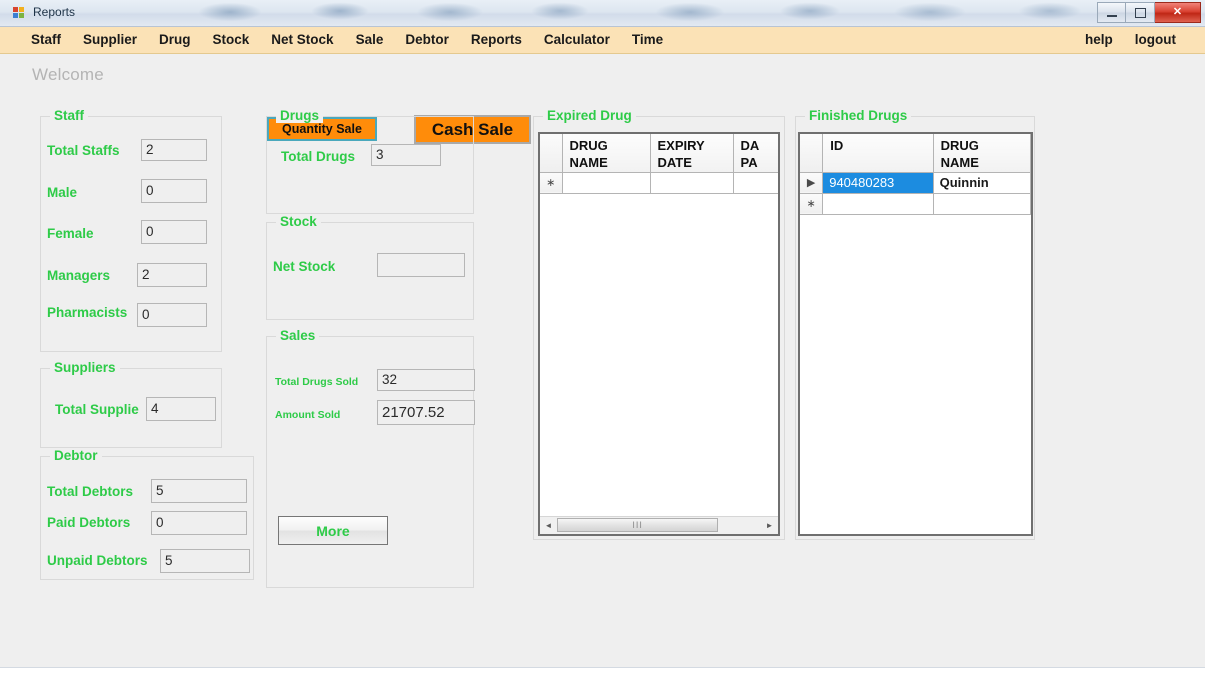  I want to click on table-header-row: ID DRUG NAME, so click(915, 153).